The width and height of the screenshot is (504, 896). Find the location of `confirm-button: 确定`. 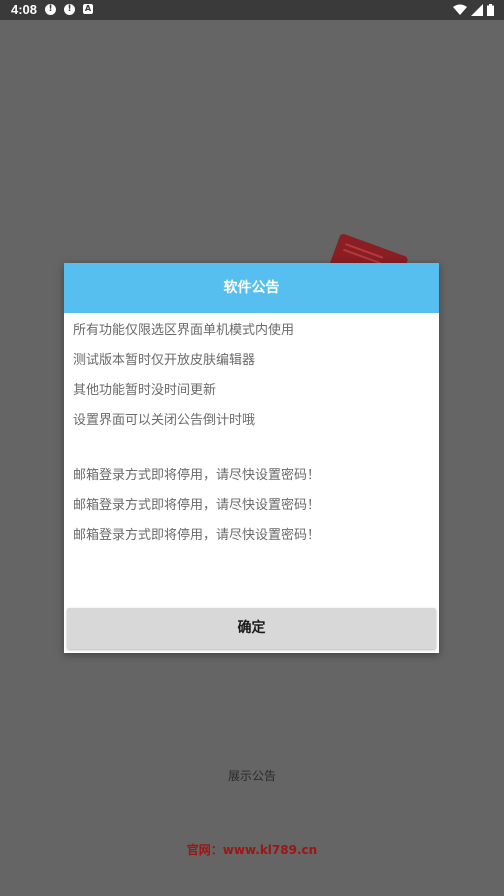

confirm-button: 确定 is located at coordinates (251, 628).